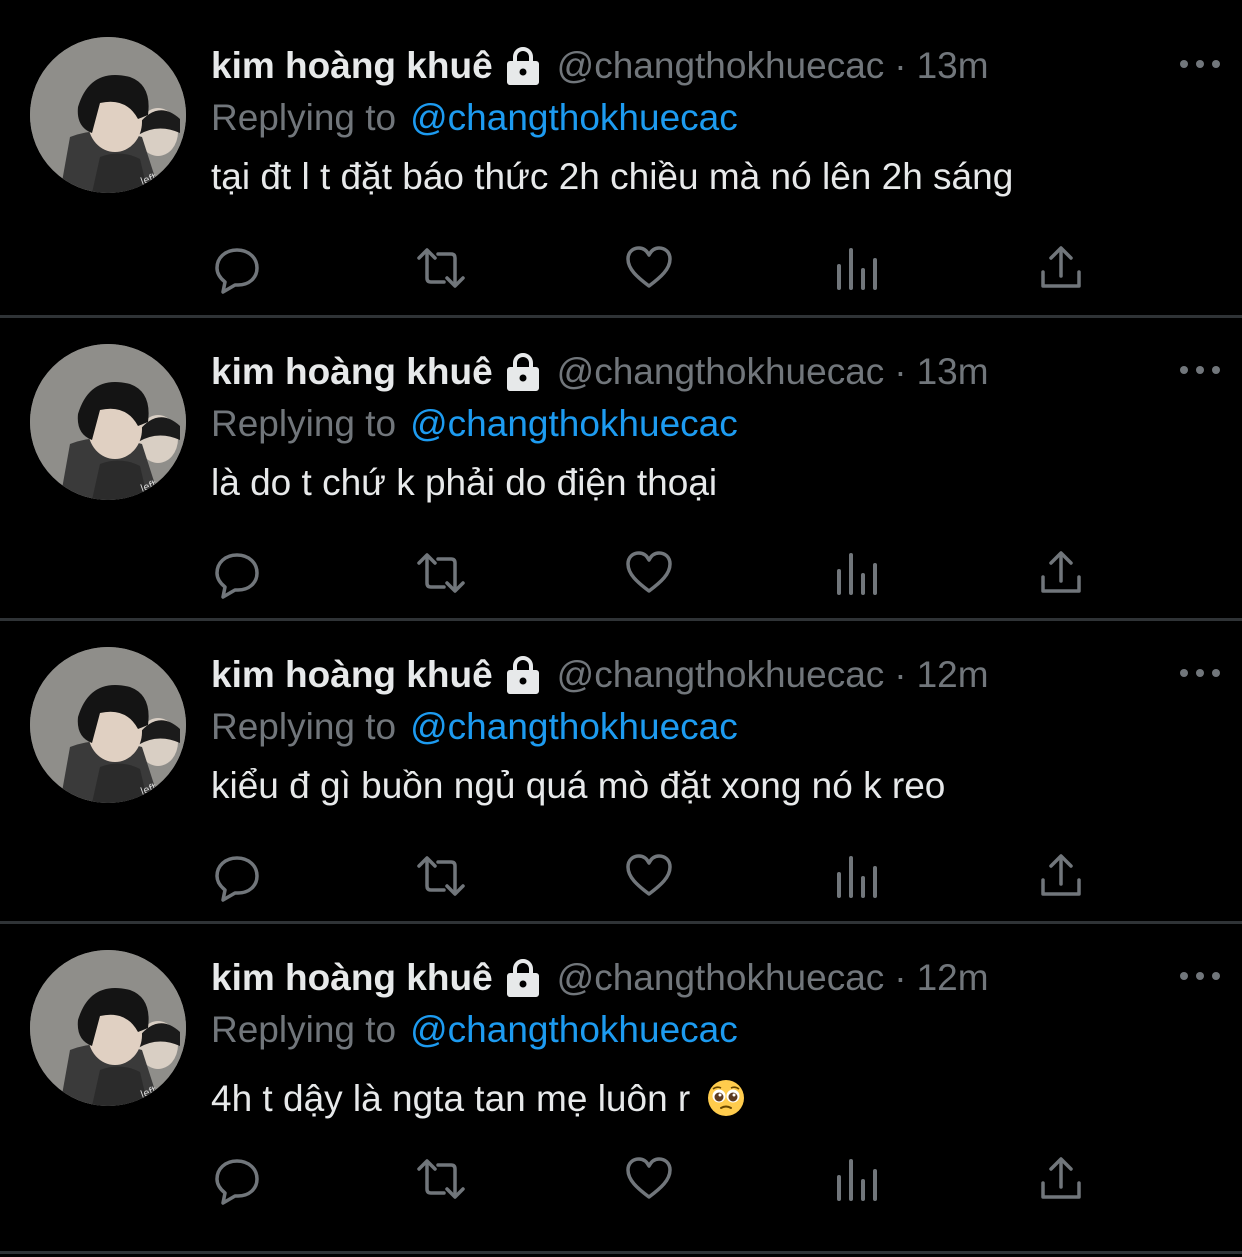 The height and width of the screenshot is (1257, 1242). I want to click on tweet-header: kim hoàng khuê @changthokhuecac · 13m, so click(711, 66).